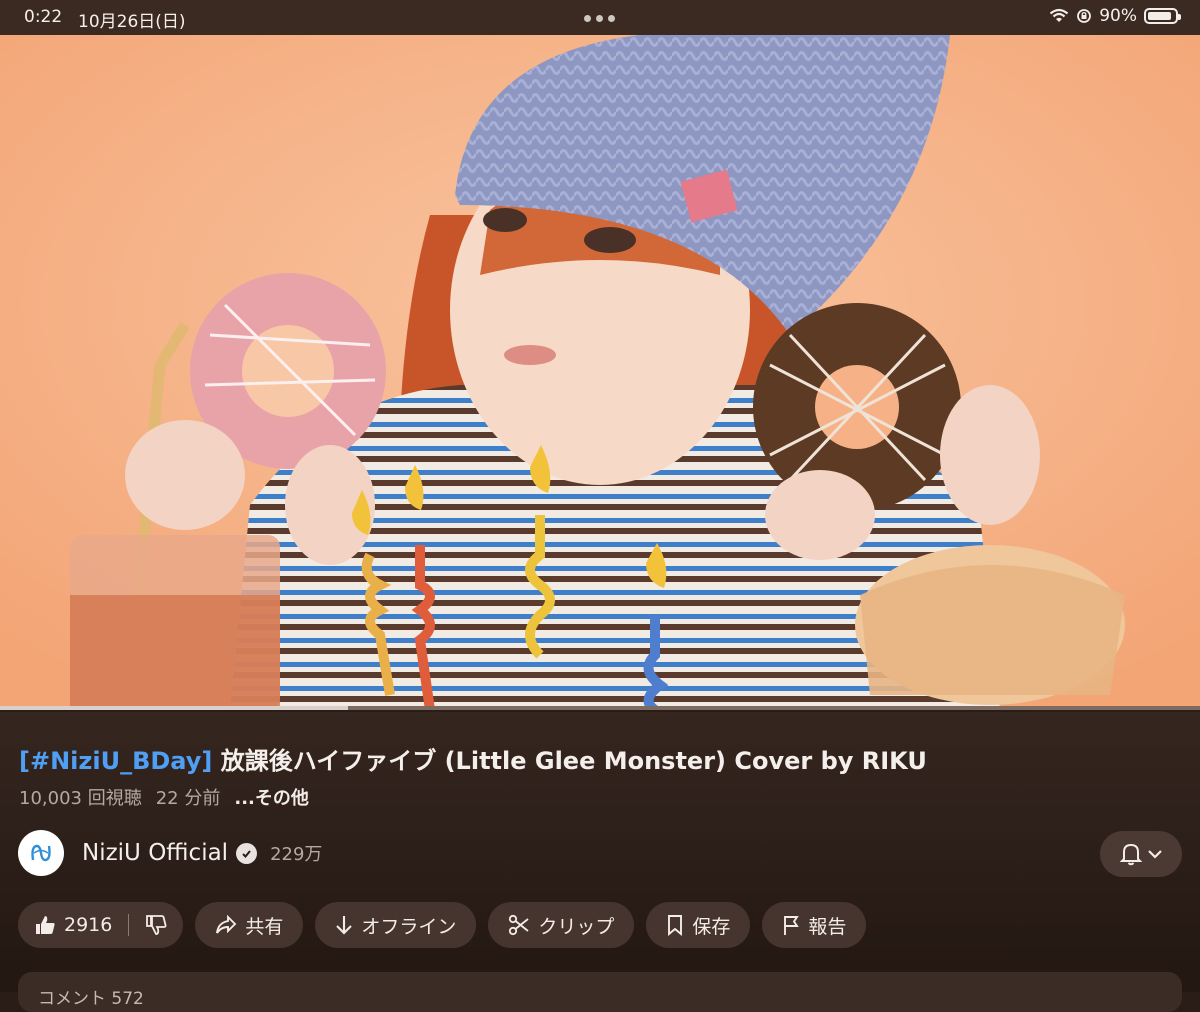 This screenshot has height=1012, width=1200. Describe the element at coordinates (344, 925) in the screenshot. I see `download-icon` at that location.